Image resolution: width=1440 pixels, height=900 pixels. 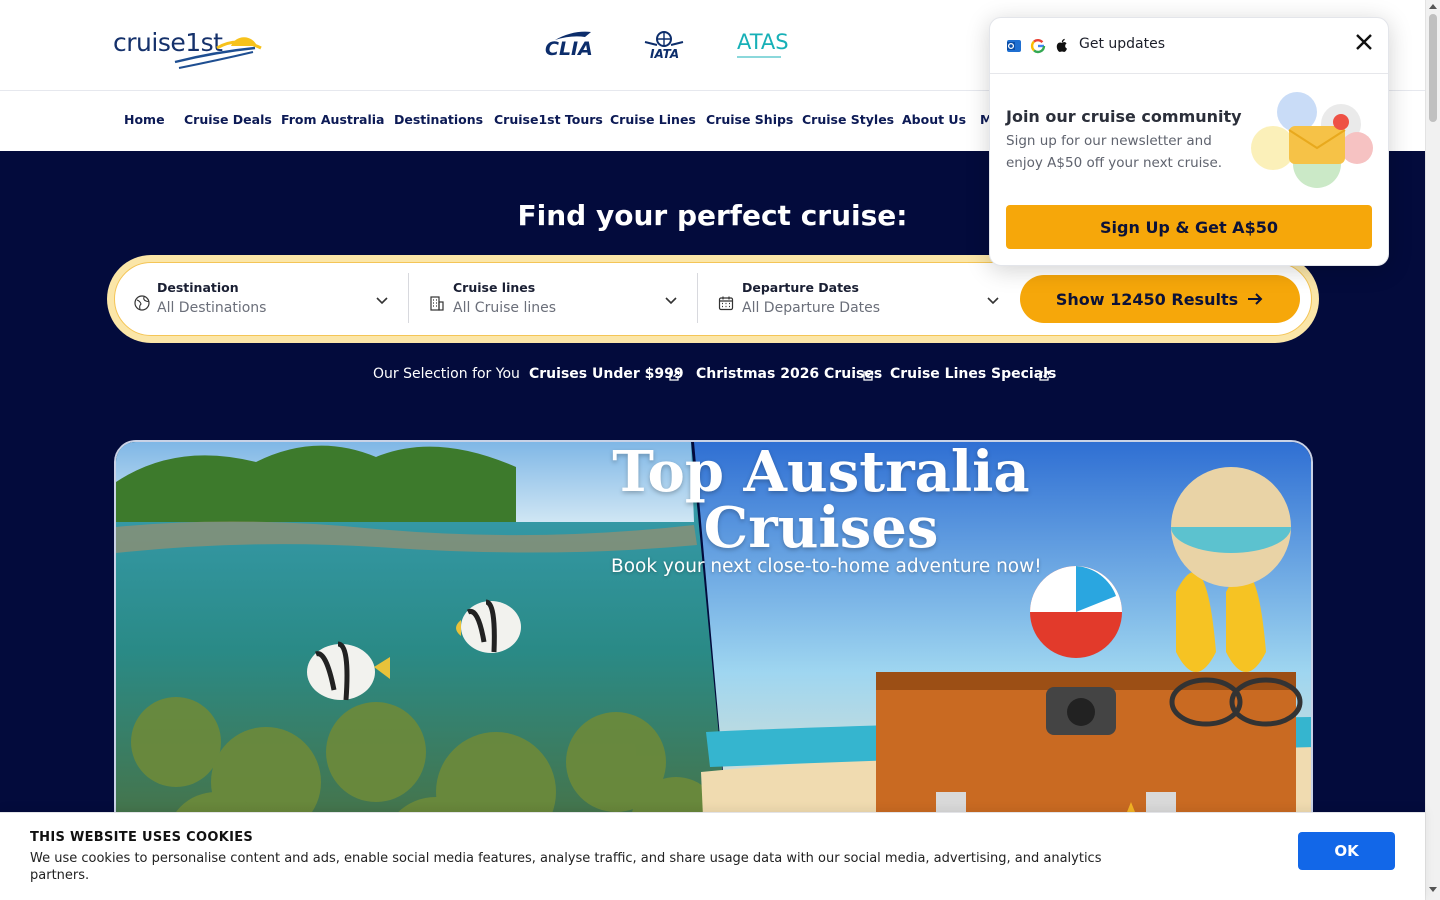 What do you see at coordinates (1189, 227) in the screenshot?
I see `signup-button: Sign Up & Get A$50` at bounding box center [1189, 227].